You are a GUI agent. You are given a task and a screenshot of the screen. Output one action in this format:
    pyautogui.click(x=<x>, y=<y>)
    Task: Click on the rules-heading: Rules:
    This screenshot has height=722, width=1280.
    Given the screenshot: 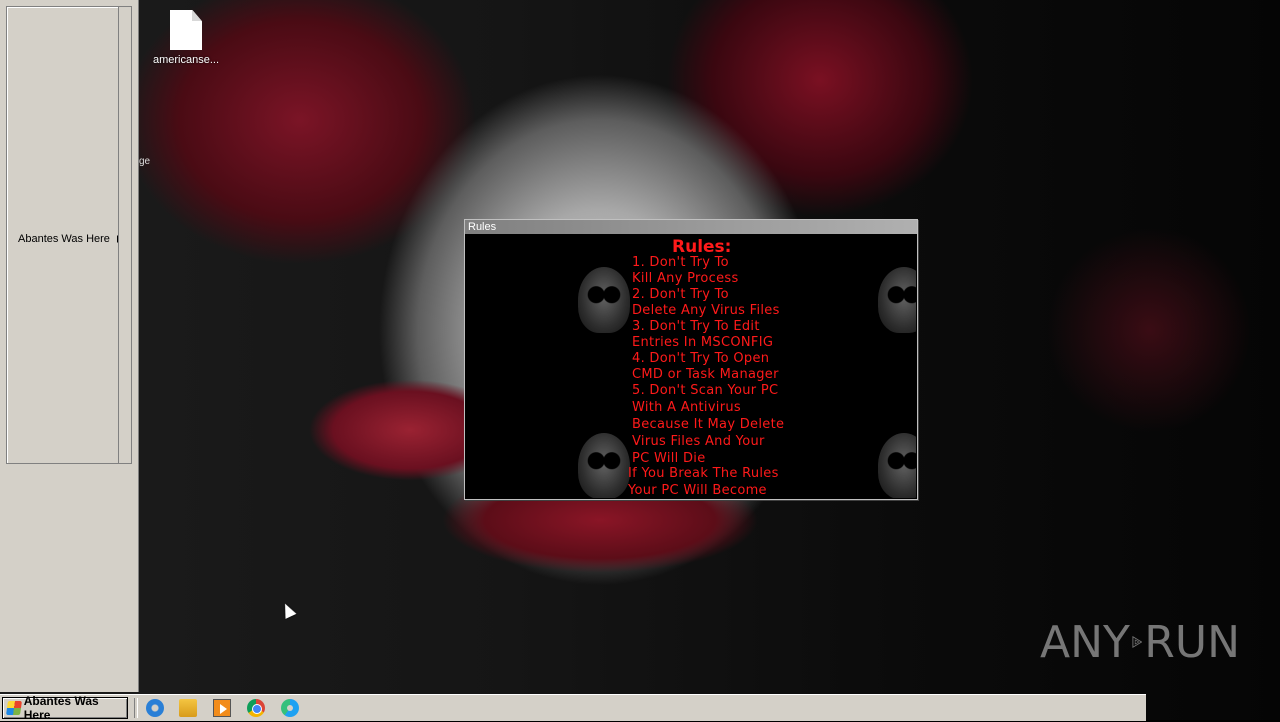 What is the action you would take?
    pyautogui.click(x=702, y=247)
    